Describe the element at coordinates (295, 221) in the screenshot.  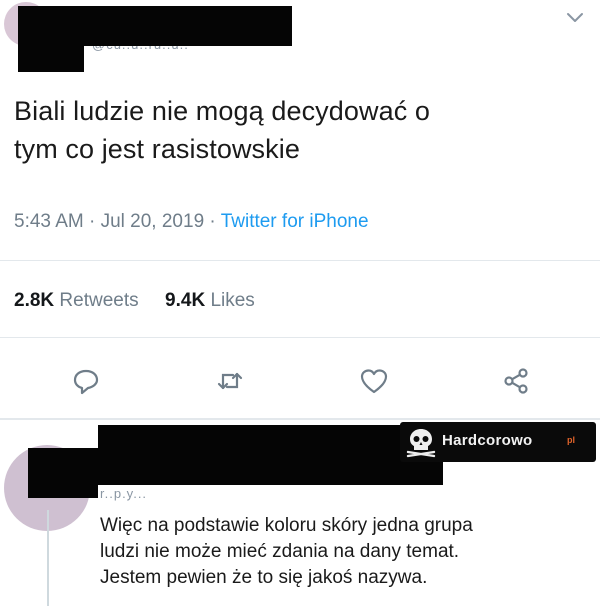
I see `tweet-source-link: Twitter for iPhone` at that location.